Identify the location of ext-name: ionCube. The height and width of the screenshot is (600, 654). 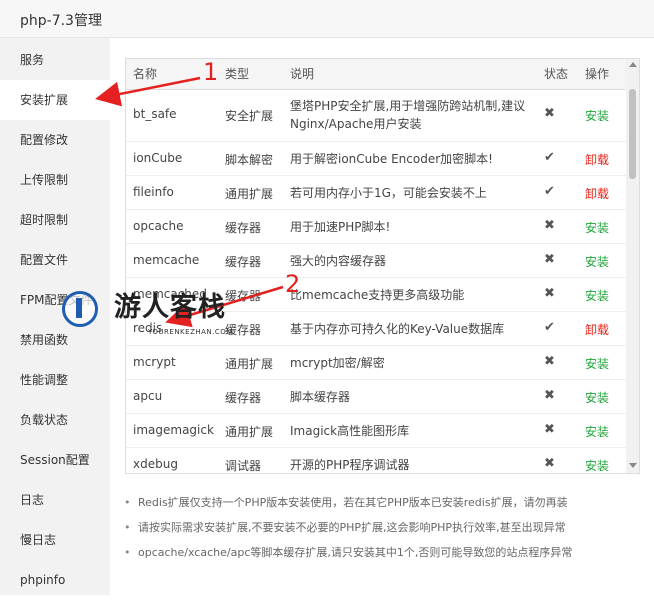
(158, 158).